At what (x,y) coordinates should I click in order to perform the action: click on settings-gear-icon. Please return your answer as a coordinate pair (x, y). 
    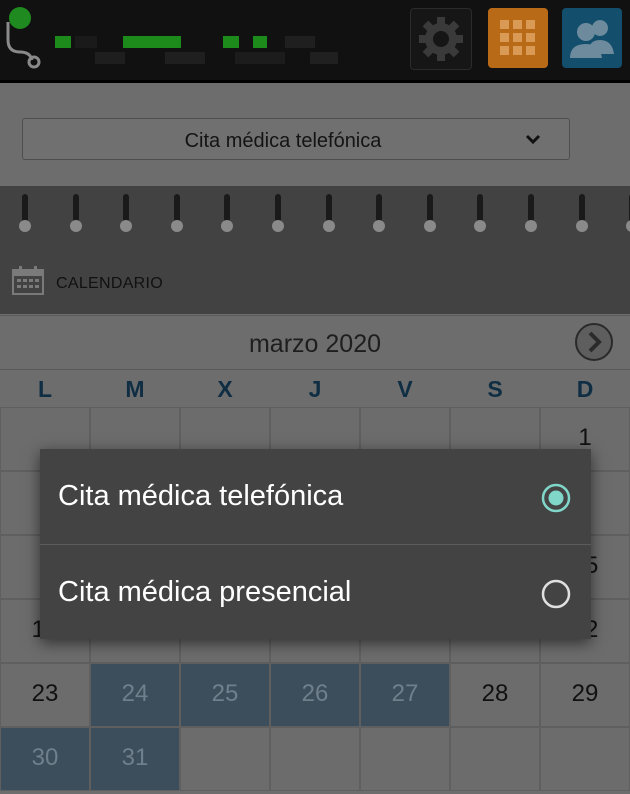
    Looking at the image, I should click on (441, 39).